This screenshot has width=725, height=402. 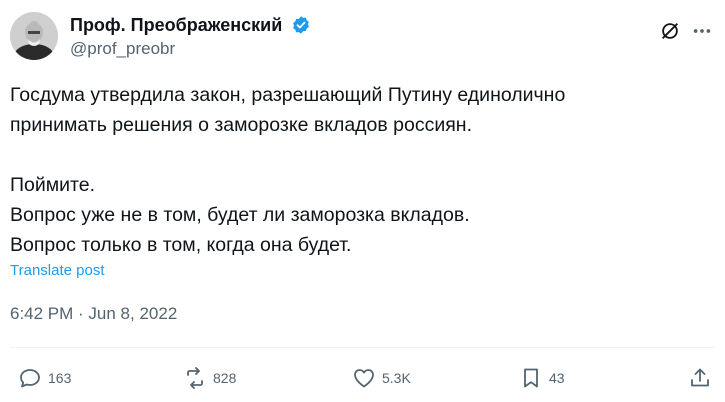 I want to click on avatar, so click(x=34, y=36).